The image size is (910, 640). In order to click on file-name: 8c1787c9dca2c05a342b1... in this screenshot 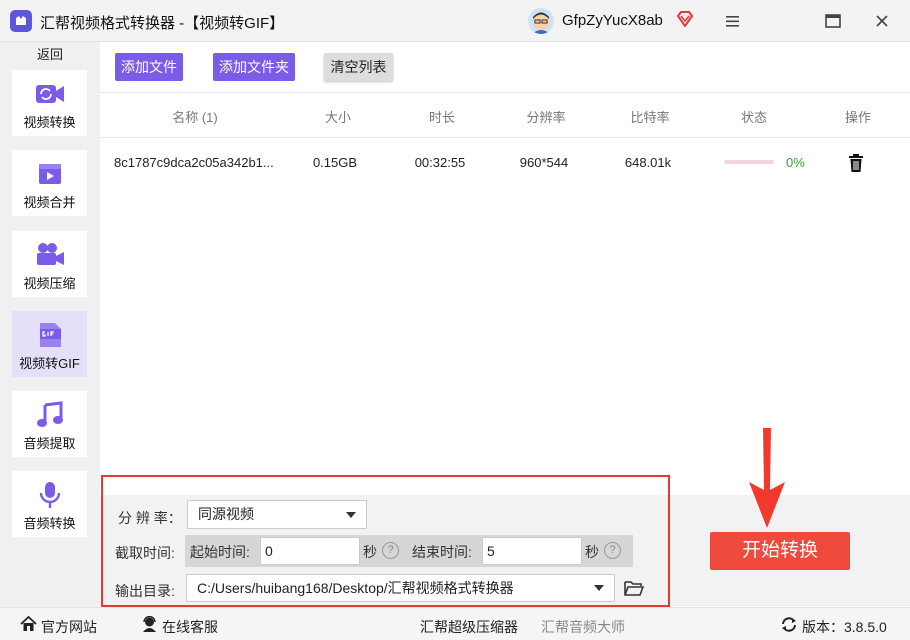, I will do `click(194, 162)`.